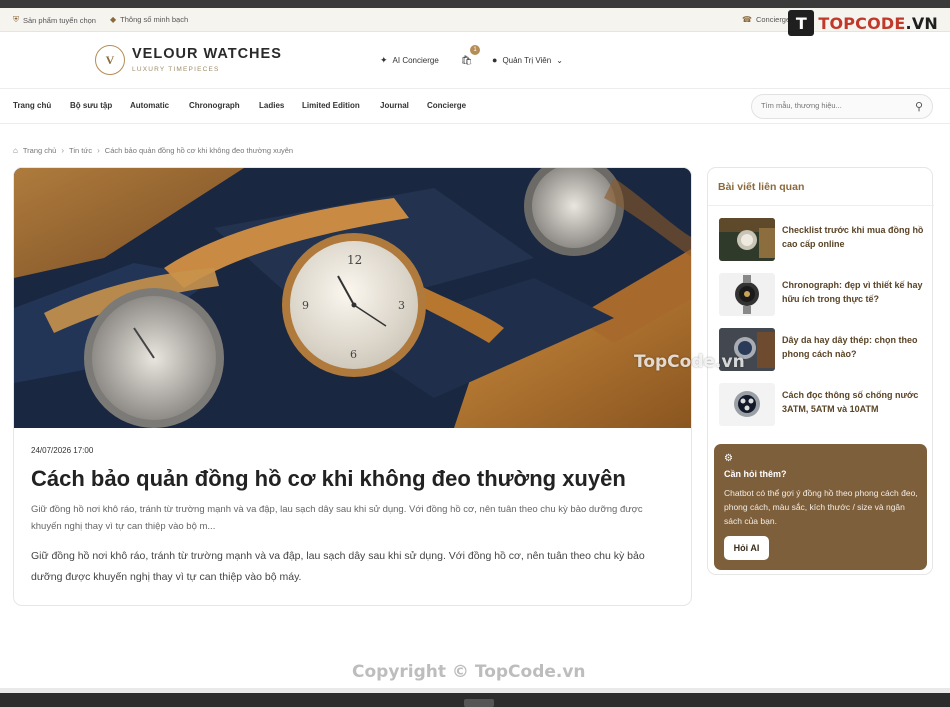 This screenshot has height=707, width=950. What do you see at coordinates (15, 150) in the screenshot?
I see `home-icon: ⌂` at bounding box center [15, 150].